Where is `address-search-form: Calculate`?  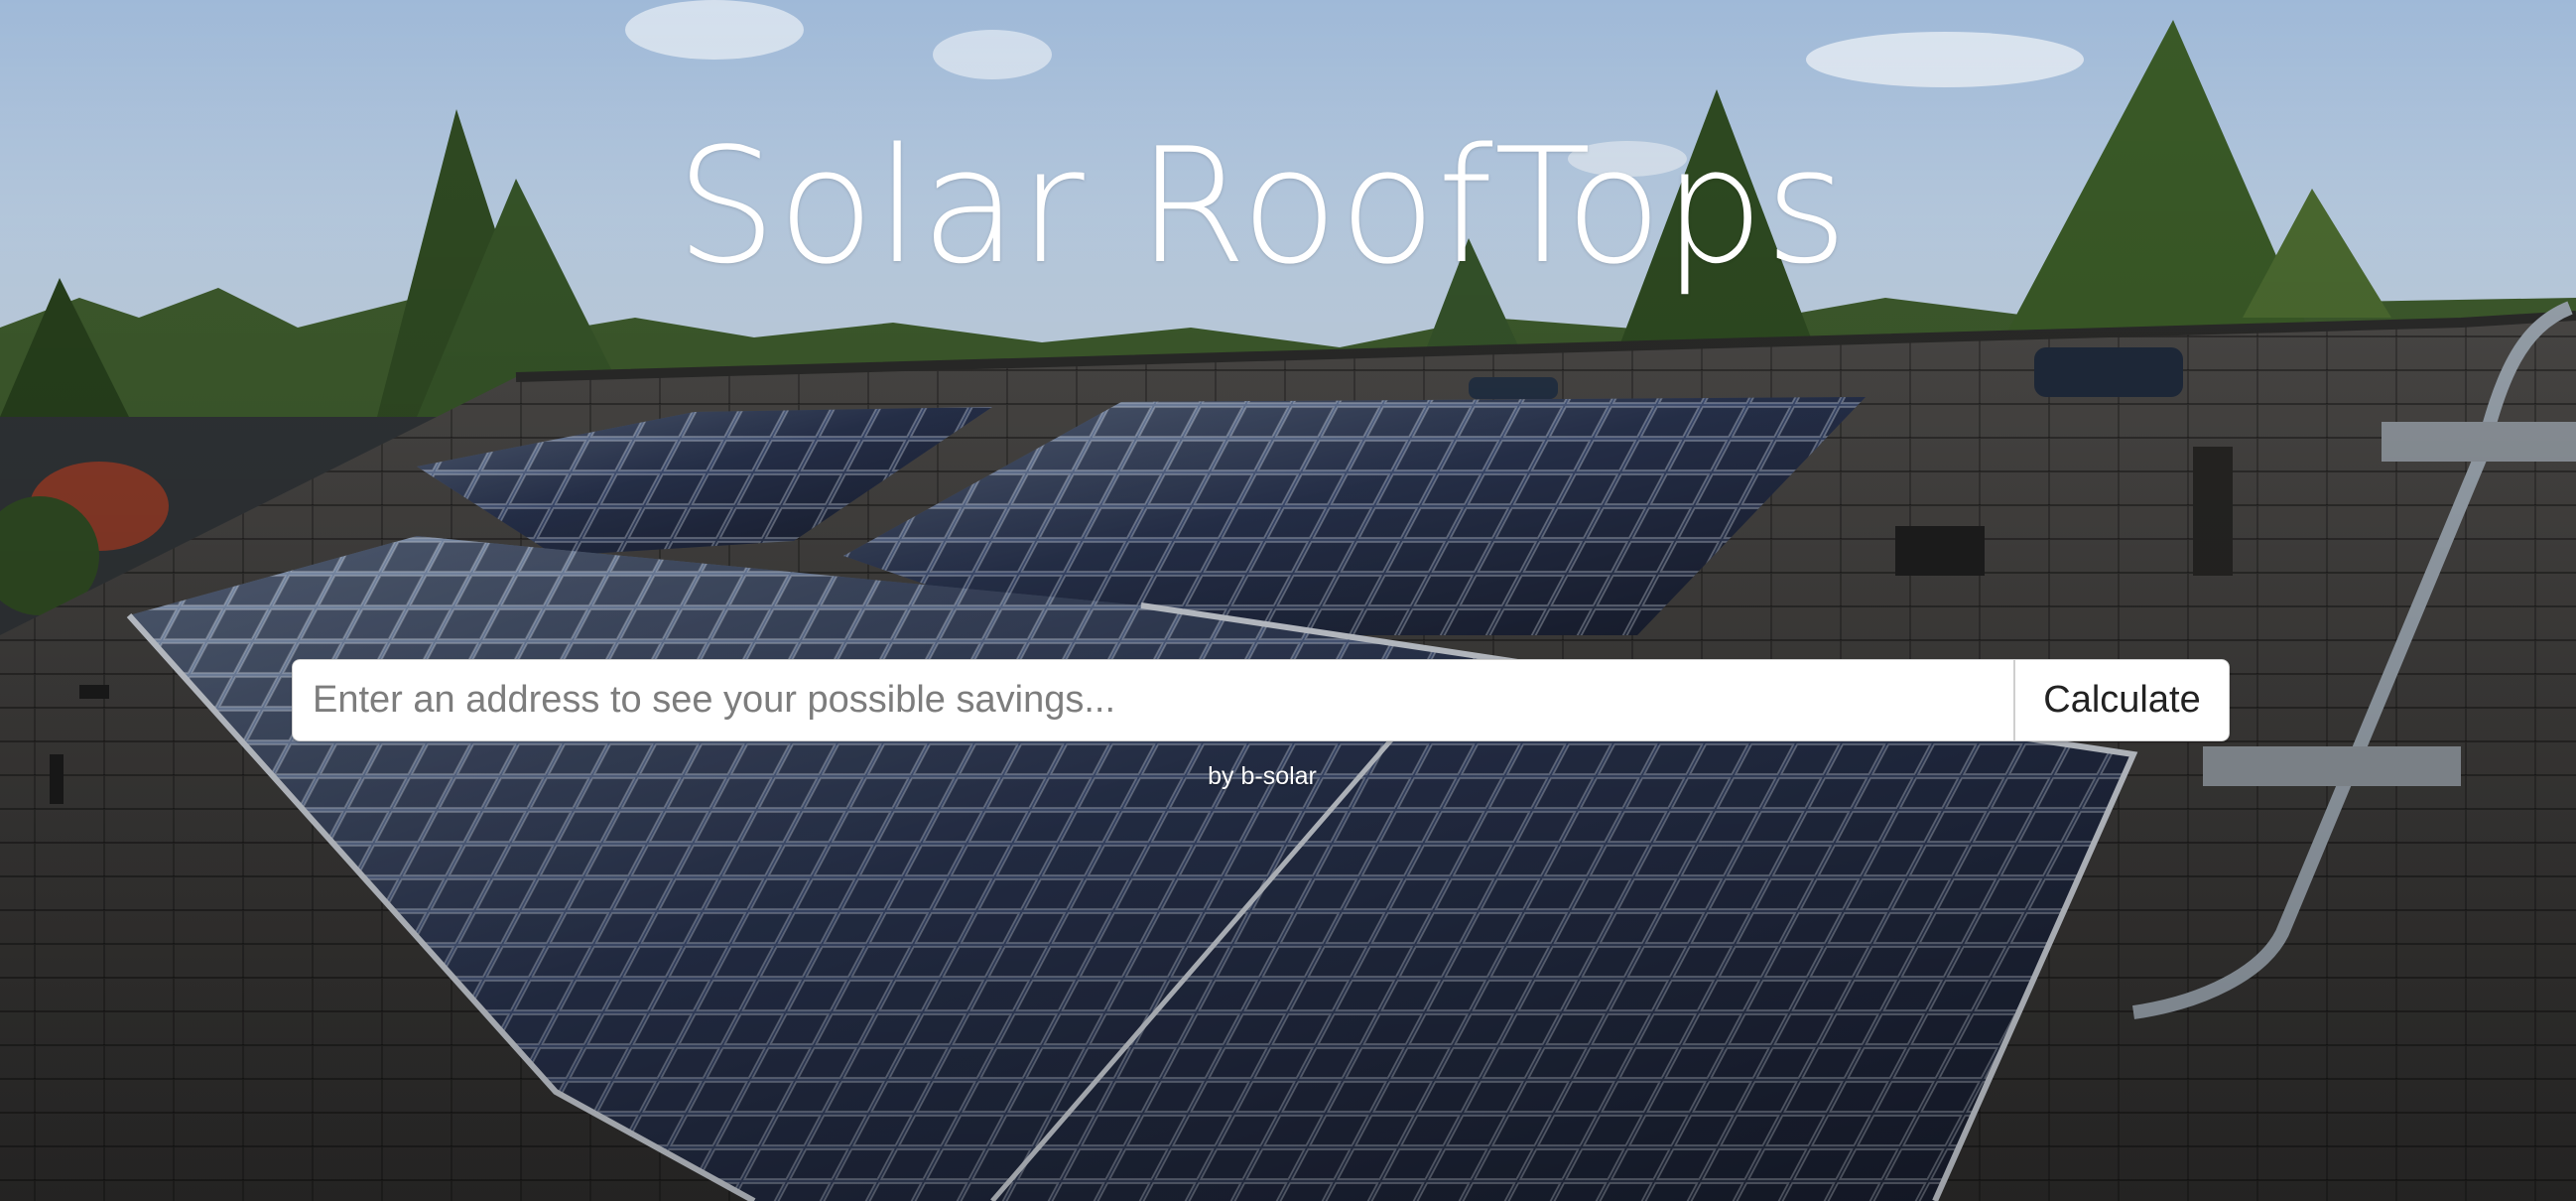 address-search-form: Calculate is located at coordinates (1261, 700).